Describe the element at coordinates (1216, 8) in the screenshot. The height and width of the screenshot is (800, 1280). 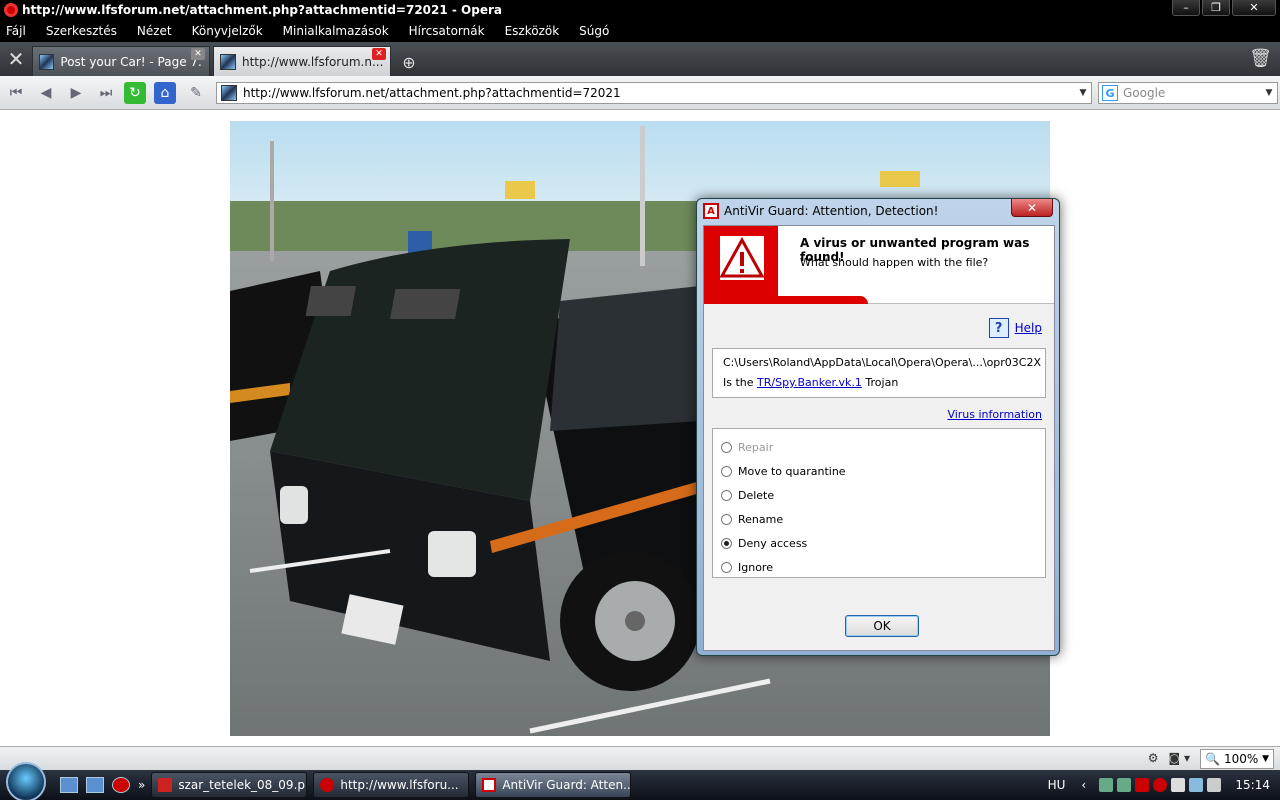
I see `restore-button: ❐` at that location.